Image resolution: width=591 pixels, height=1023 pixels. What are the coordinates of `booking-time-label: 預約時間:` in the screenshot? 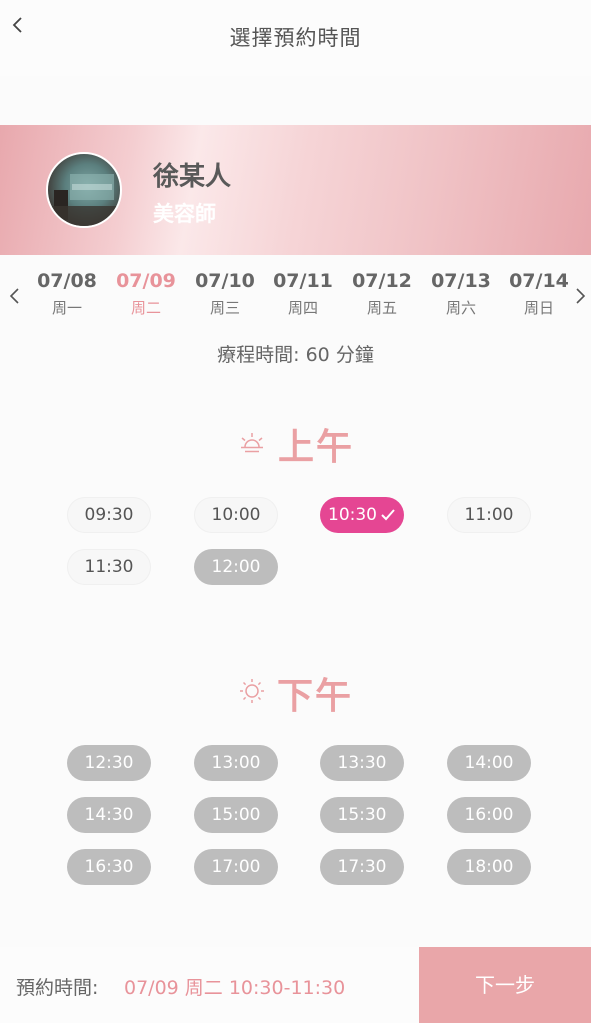 It's located at (57, 988).